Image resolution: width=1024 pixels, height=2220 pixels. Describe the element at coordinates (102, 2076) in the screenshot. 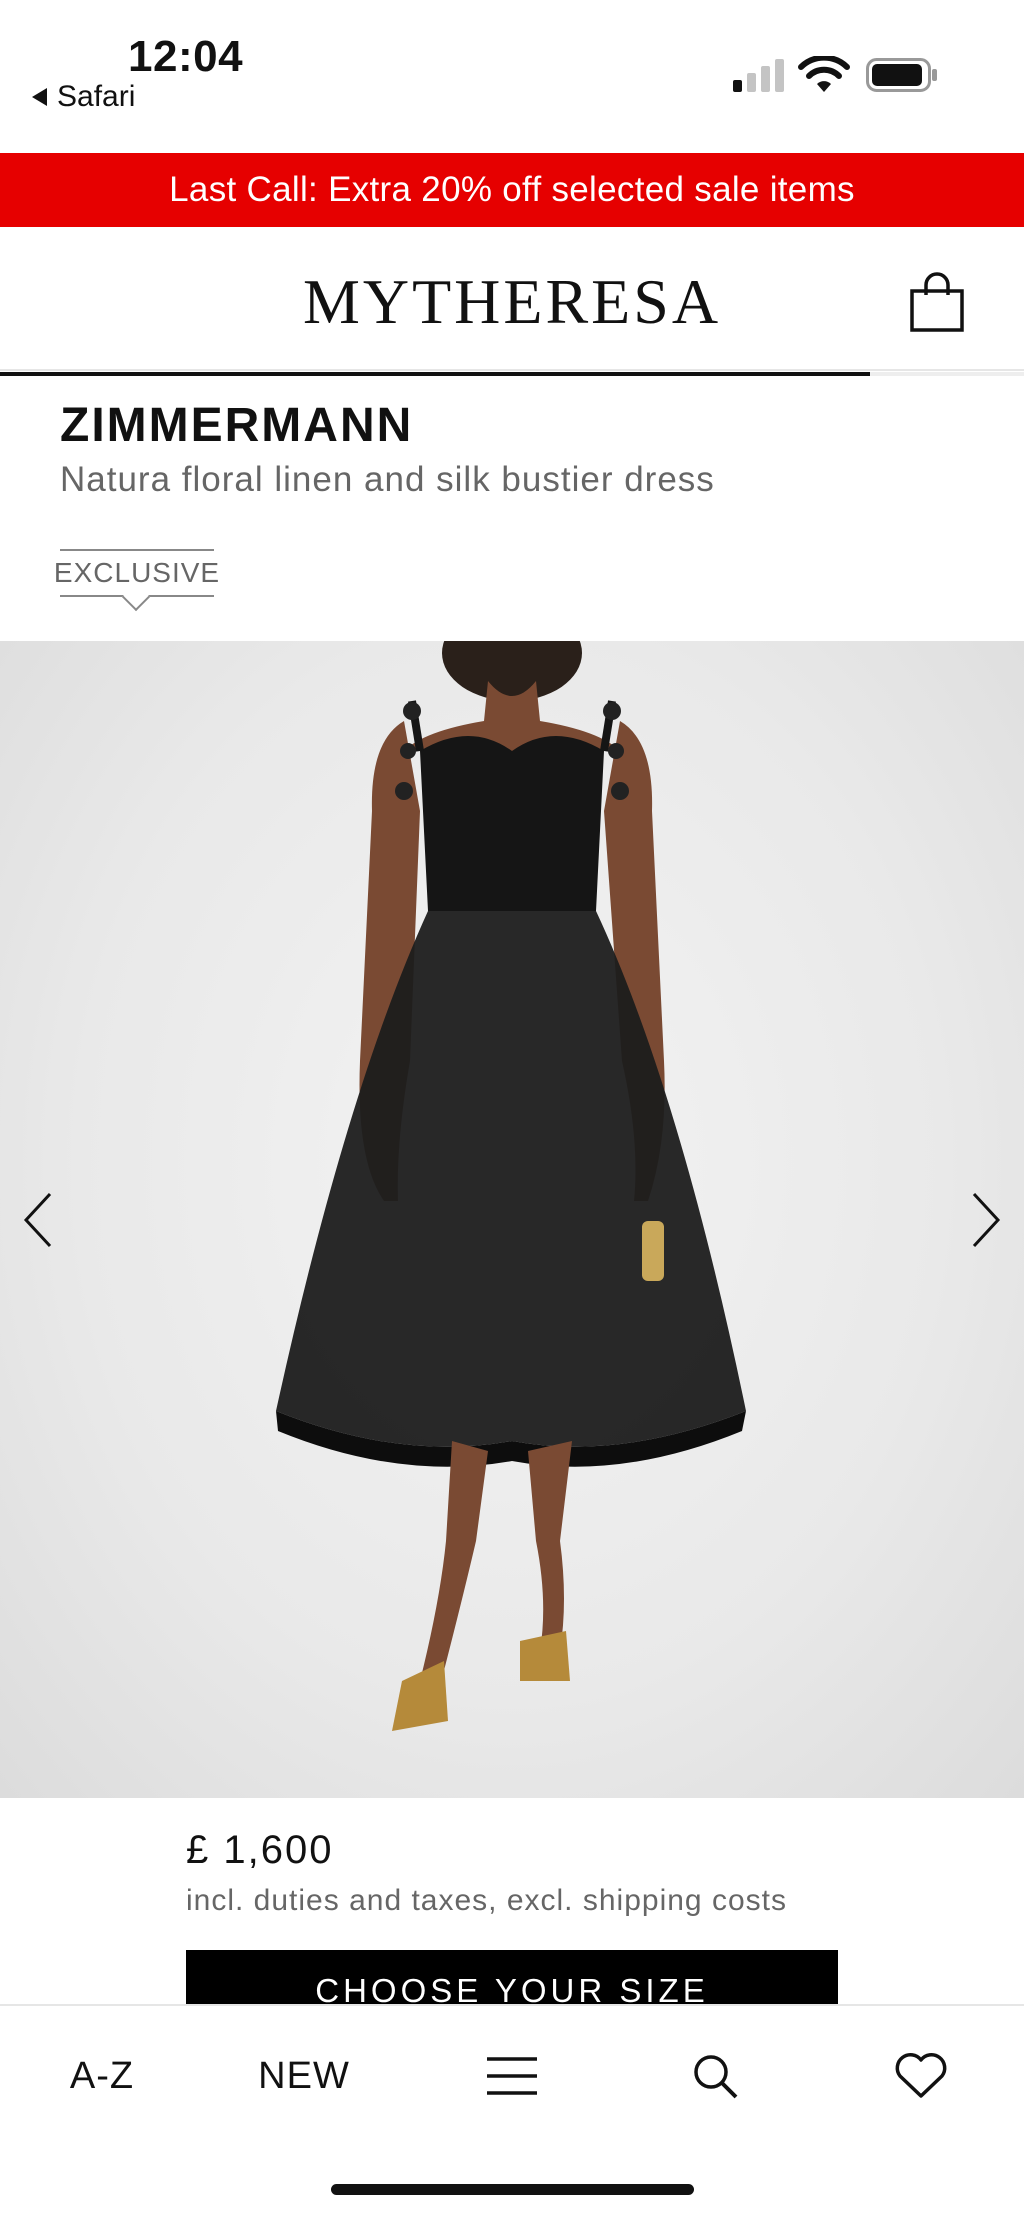

I see `nav-az: A-Z` at that location.